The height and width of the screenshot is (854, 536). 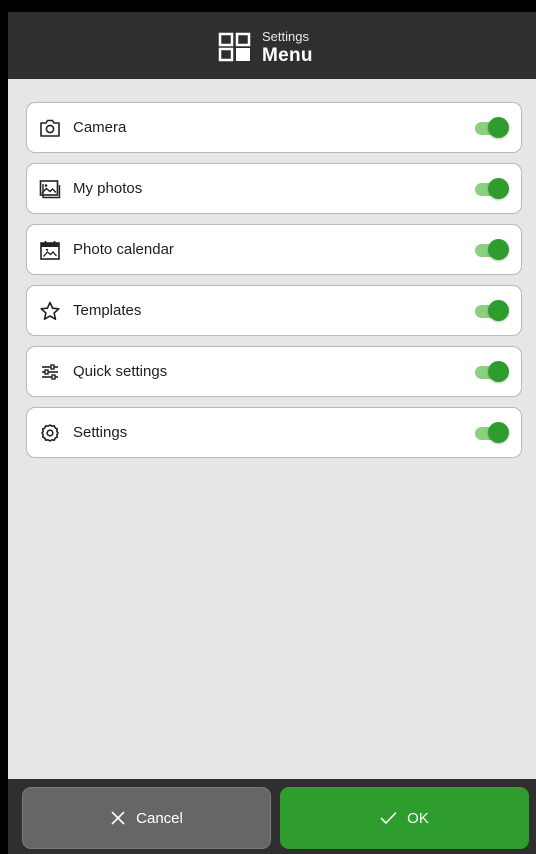 I want to click on cancel-button-label: Cancel, so click(x=159, y=818).